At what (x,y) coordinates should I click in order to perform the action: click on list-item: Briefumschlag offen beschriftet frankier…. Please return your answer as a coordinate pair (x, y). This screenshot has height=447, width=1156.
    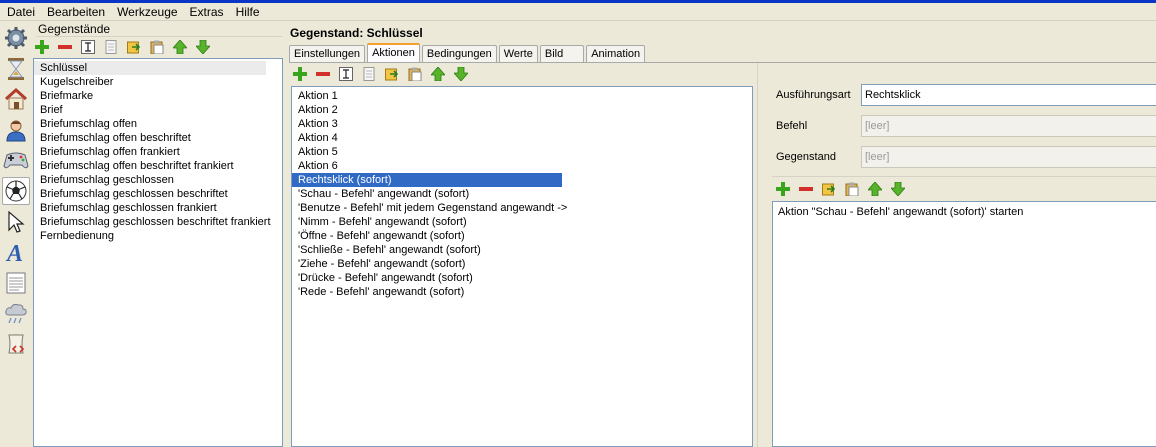
    Looking at the image, I should click on (158, 166).